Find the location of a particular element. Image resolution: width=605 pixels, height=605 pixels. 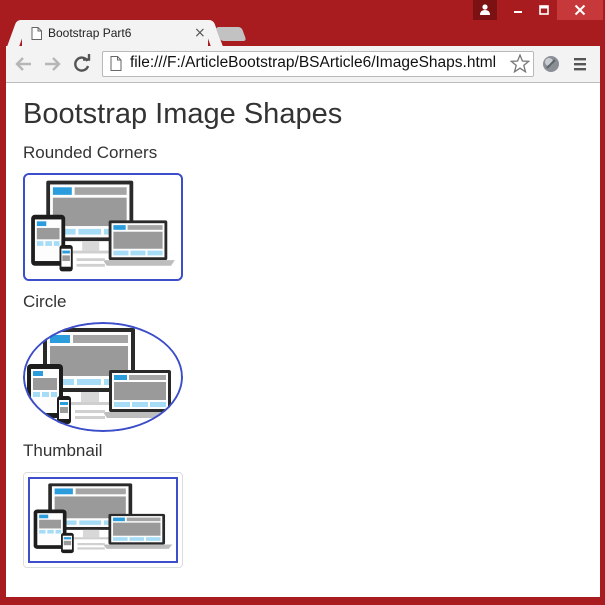

menu-icon is located at coordinates (580, 64).